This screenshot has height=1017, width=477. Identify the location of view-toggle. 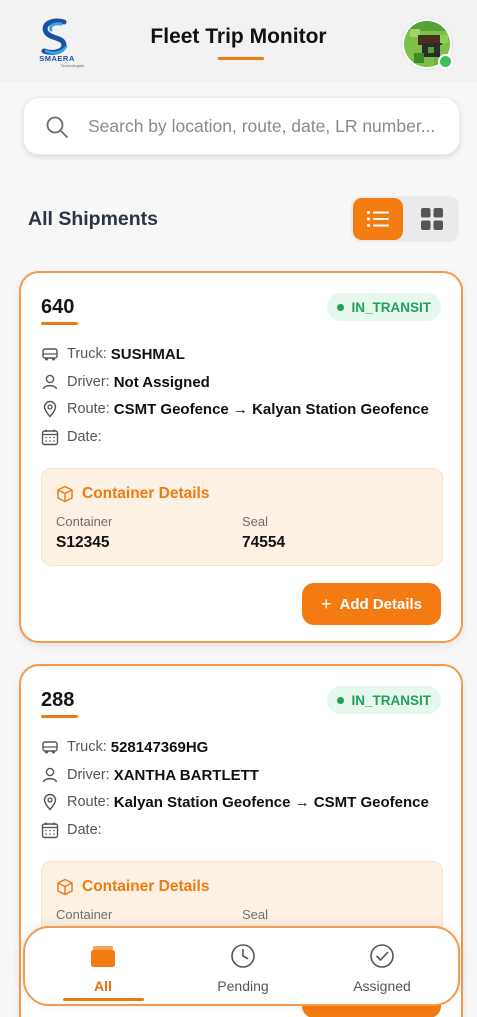
(405, 219).